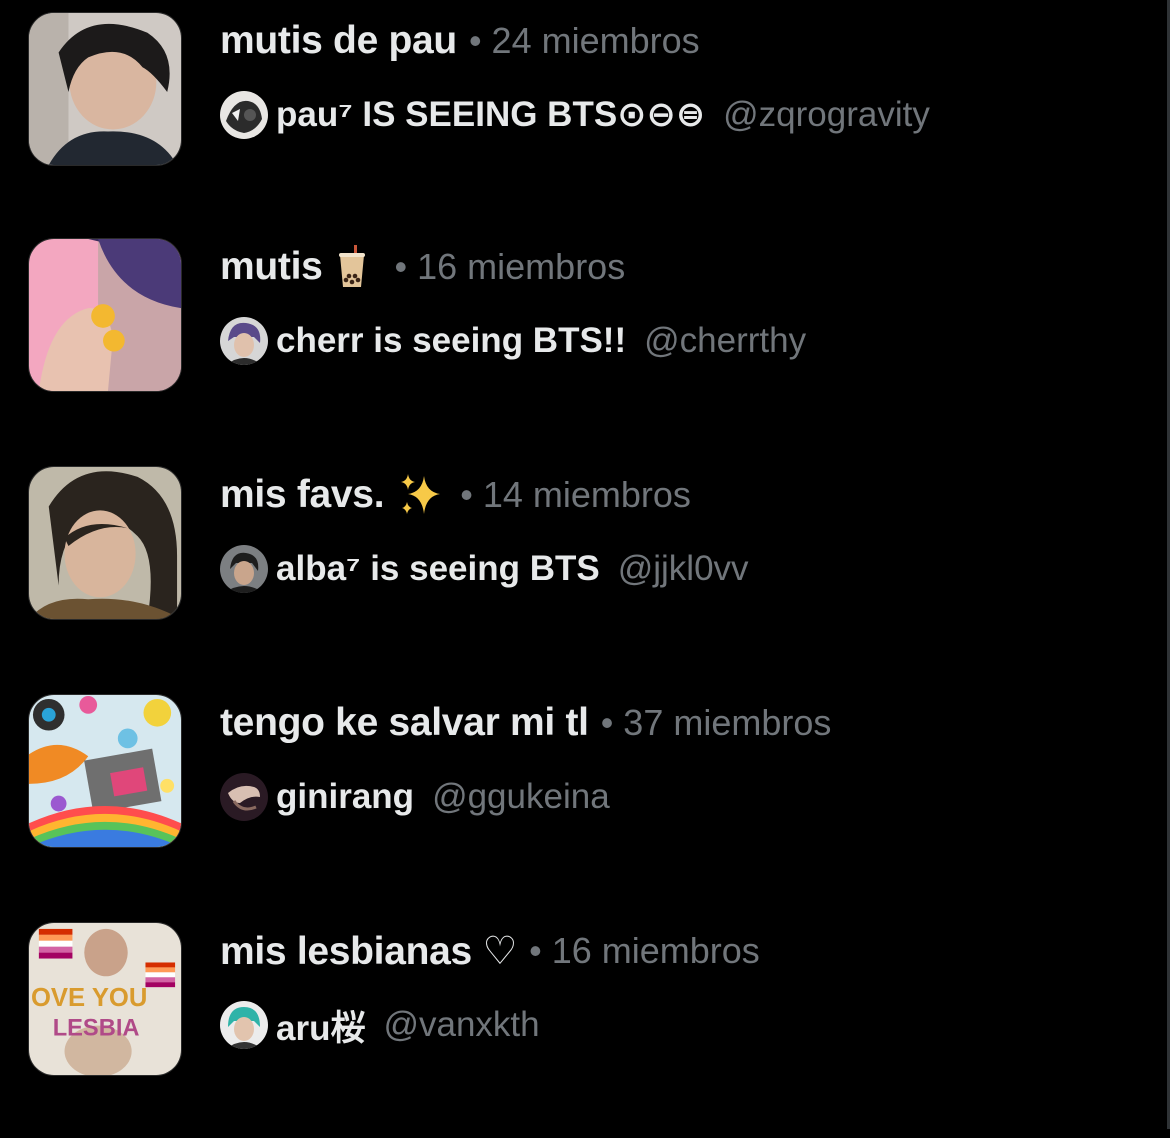 The height and width of the screenshot is (1138, 1170). I want to click on member-count: 14 miembros, so click(586, 494).